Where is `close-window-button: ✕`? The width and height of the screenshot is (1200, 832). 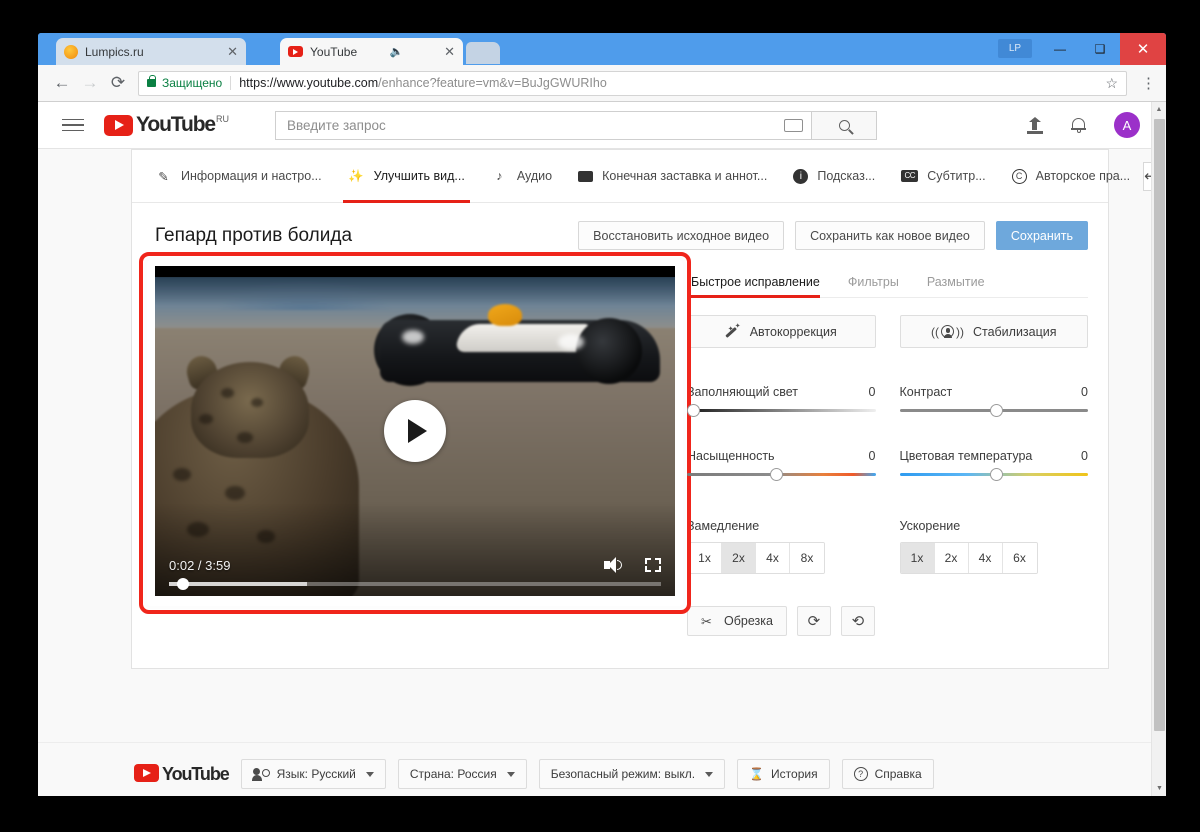 close-window-button: ✕ is located at coordinates (1143, 49).